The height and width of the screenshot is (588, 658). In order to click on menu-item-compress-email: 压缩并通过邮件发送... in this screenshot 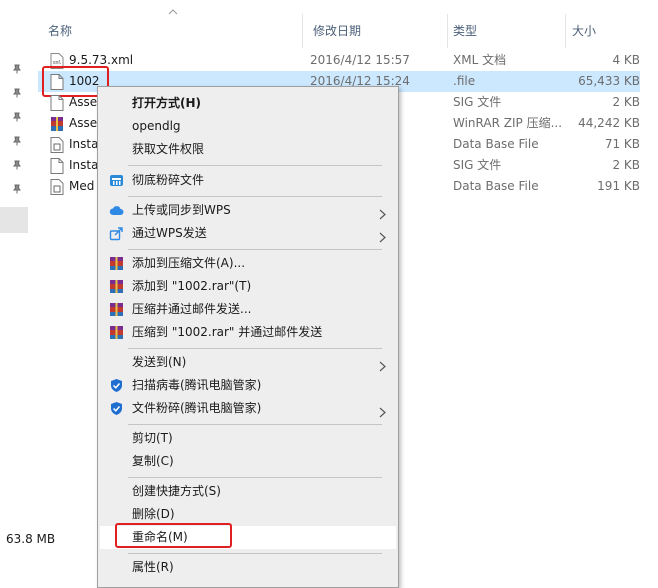, I will do `click(248, 309)`.